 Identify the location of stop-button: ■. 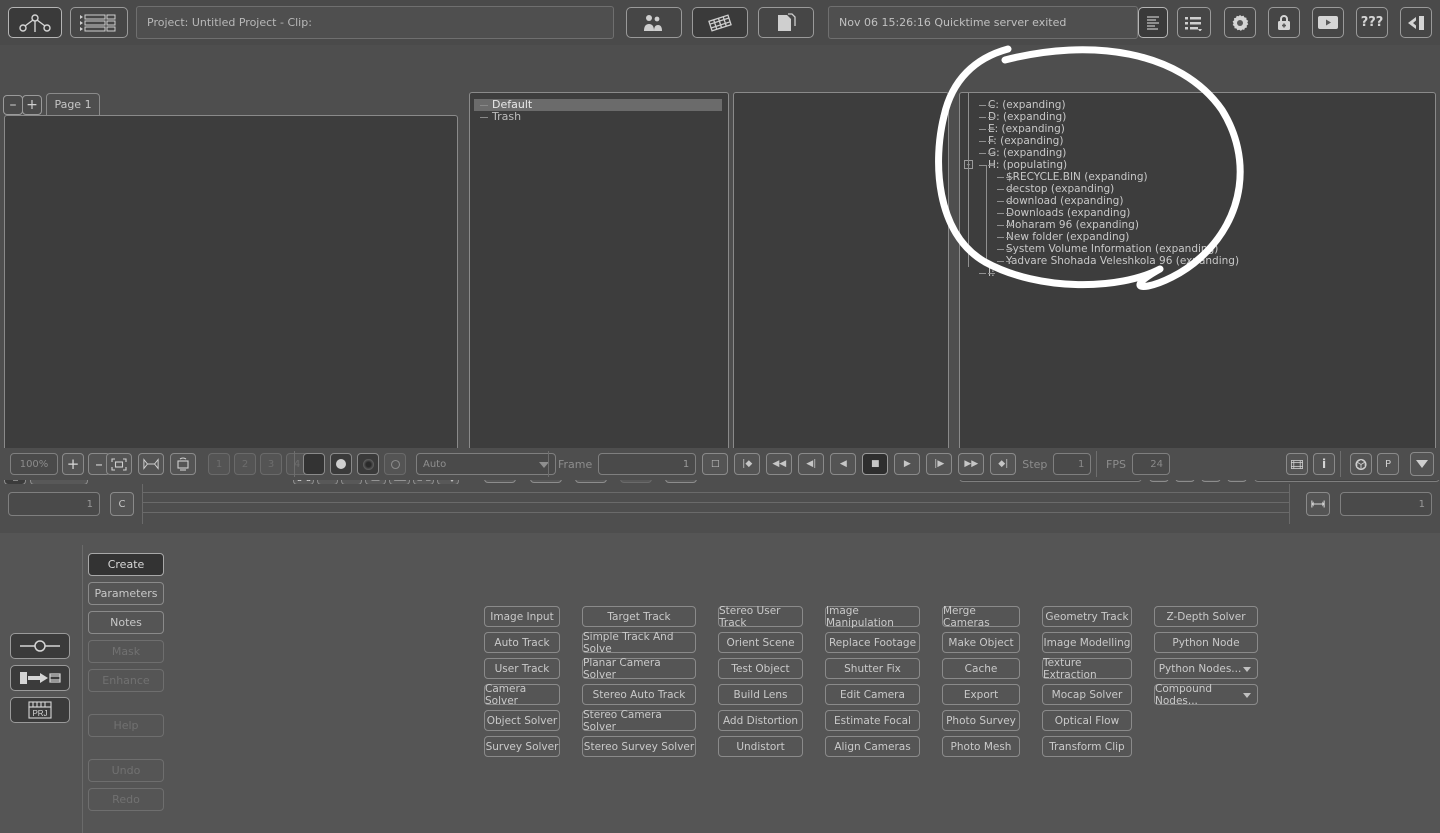
(875, 464).